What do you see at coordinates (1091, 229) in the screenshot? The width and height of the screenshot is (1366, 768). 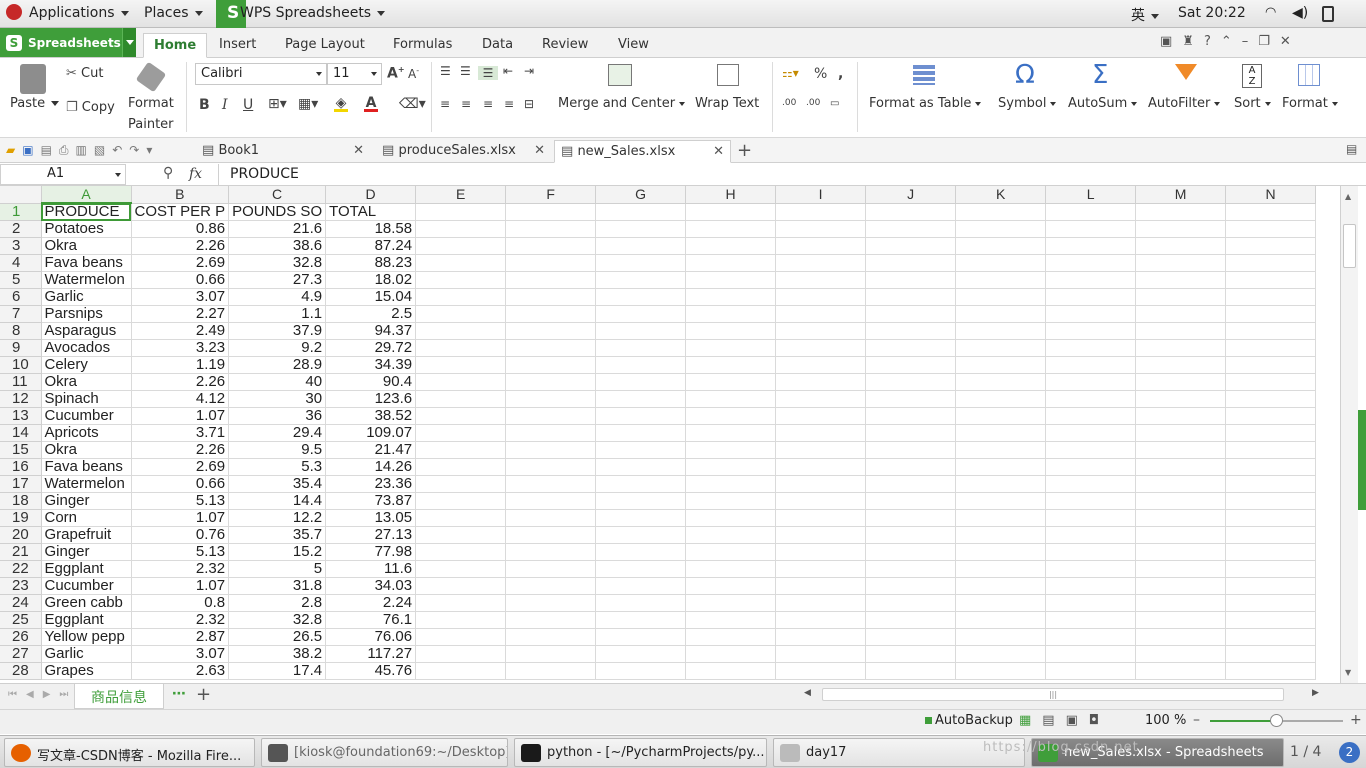 I see `cell-l2` at bounding box center [1091, 229].